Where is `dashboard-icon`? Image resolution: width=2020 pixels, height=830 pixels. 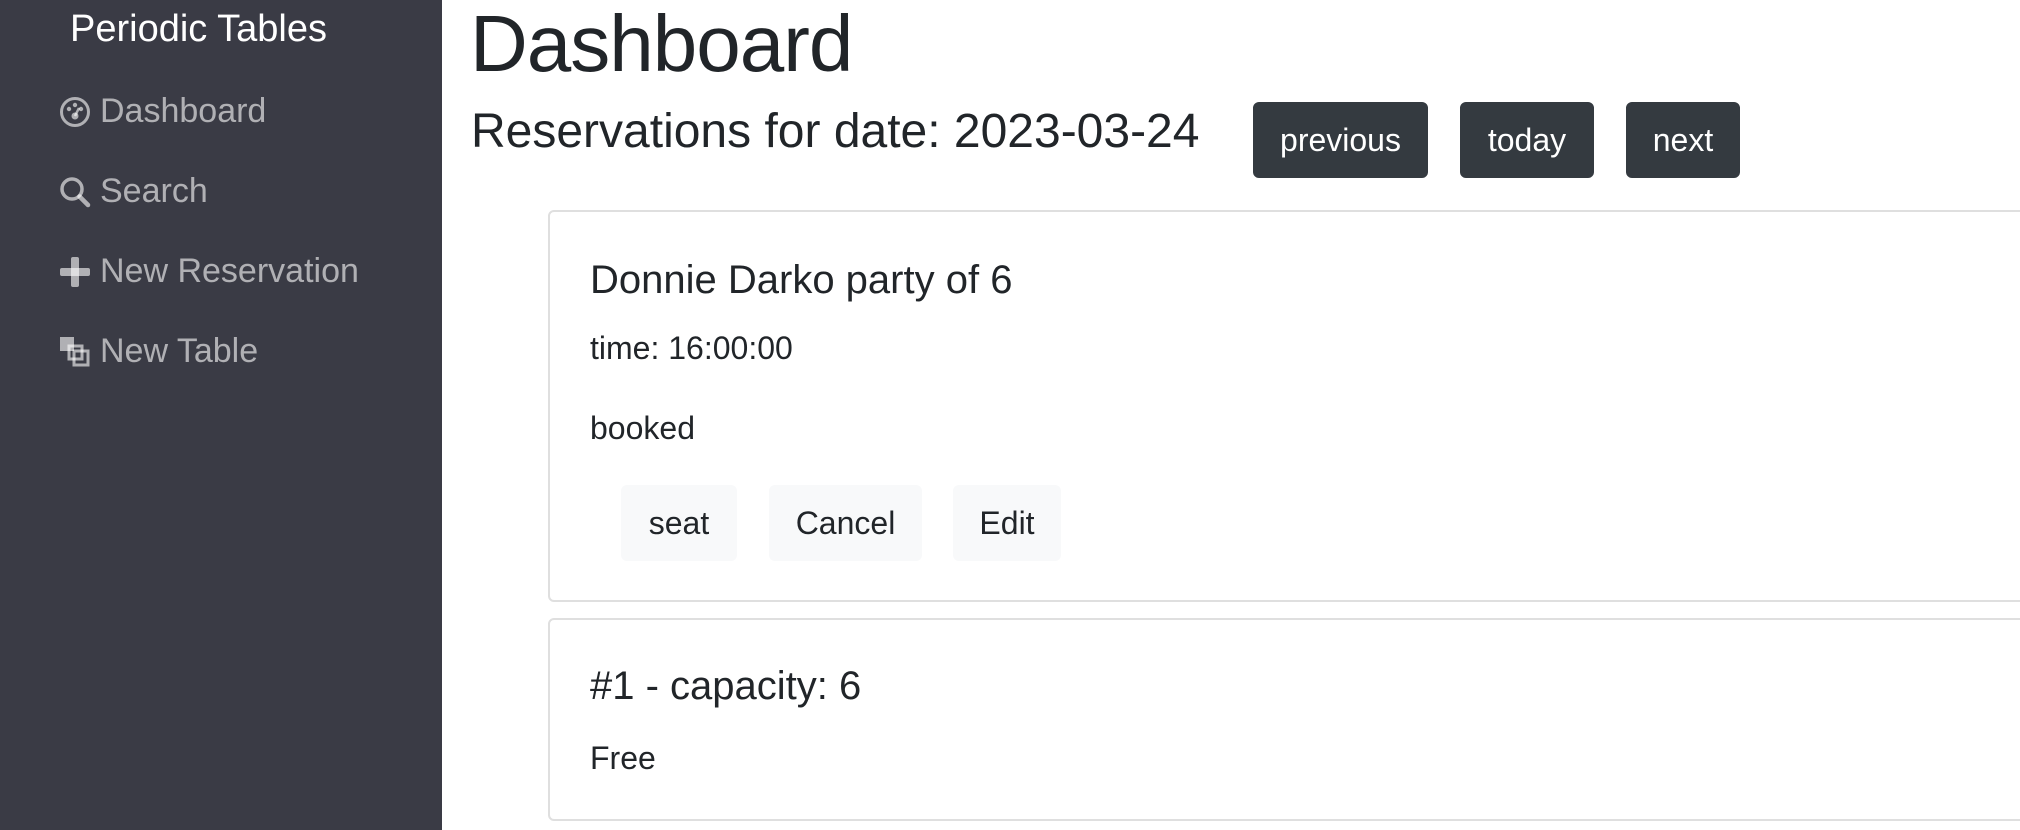
dashboard-icon is located at coordinates (75, 112).